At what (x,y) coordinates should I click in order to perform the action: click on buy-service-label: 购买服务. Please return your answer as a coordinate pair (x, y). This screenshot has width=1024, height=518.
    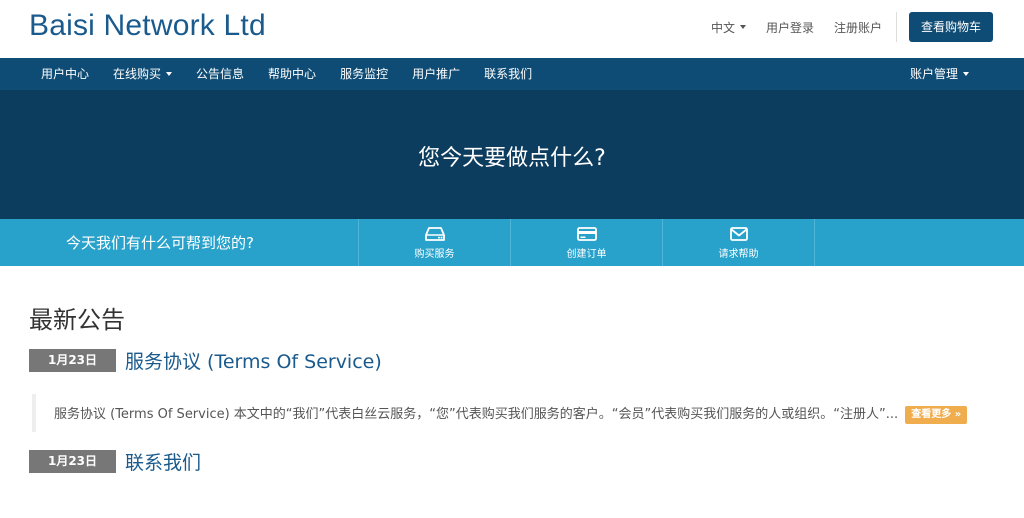
    Looking at the image, I should click on (434, 254).